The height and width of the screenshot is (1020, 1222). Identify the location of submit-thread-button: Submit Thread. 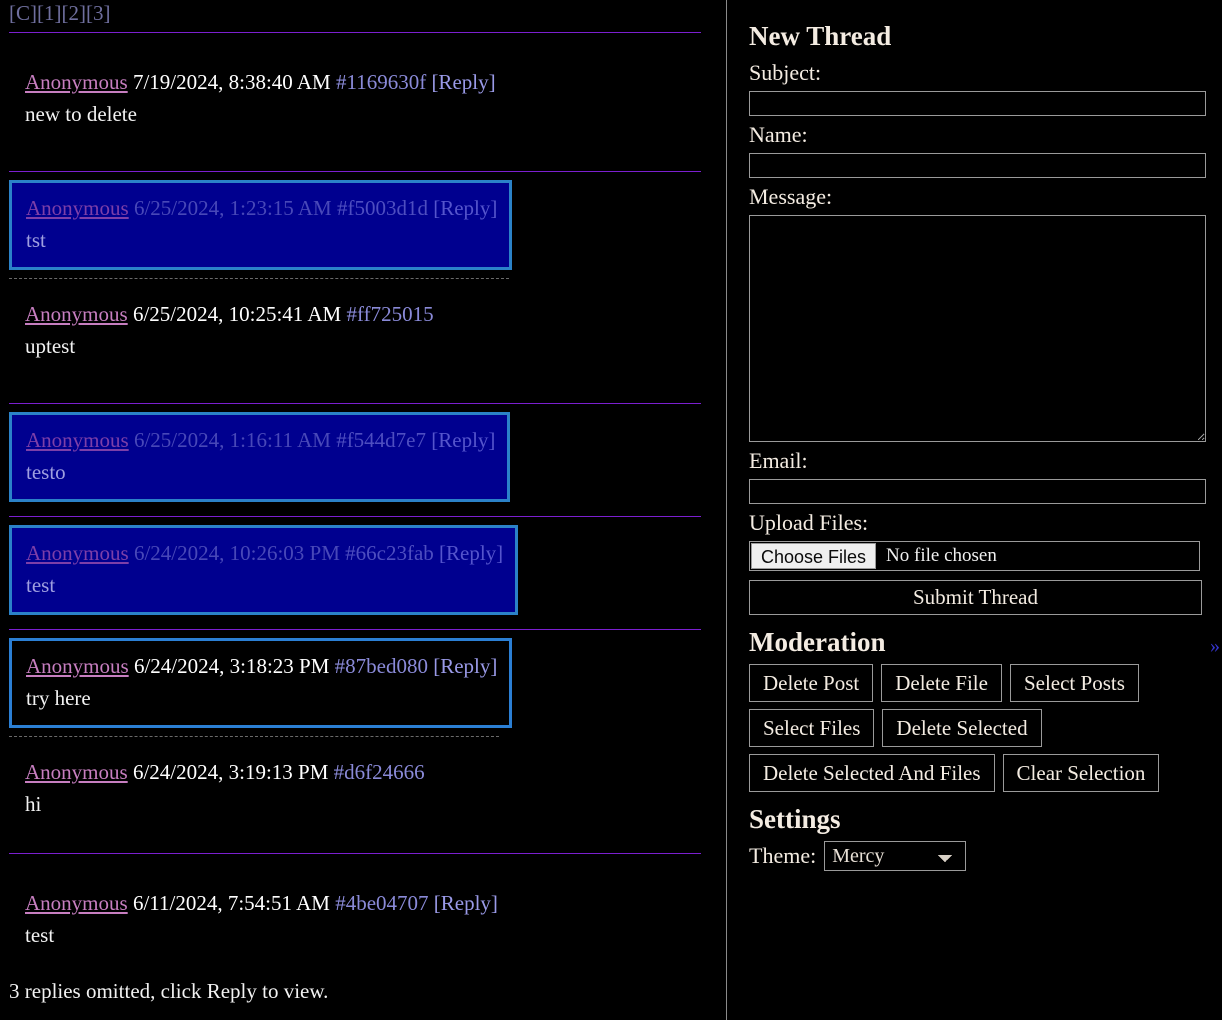
(975, 597).